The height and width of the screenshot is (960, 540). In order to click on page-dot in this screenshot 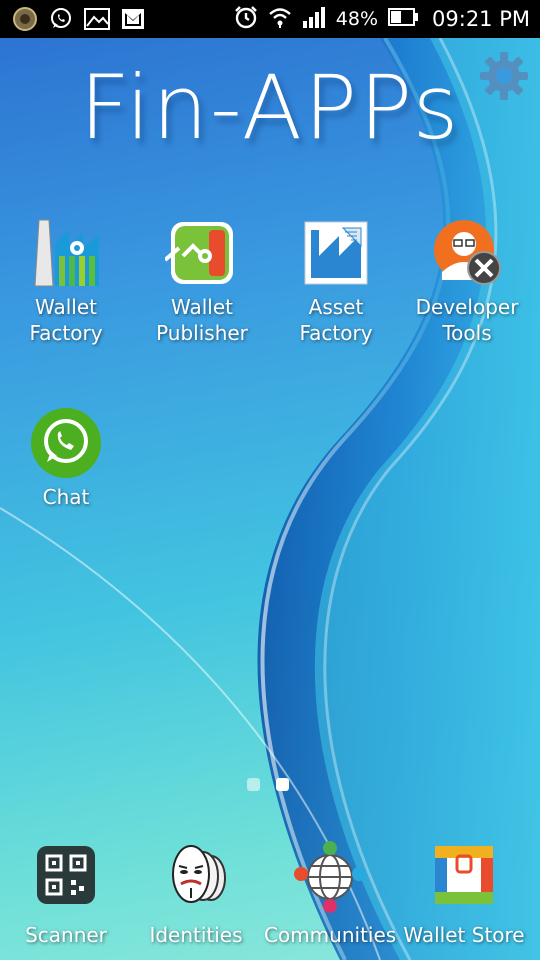, I will do `click(253, 784)`.